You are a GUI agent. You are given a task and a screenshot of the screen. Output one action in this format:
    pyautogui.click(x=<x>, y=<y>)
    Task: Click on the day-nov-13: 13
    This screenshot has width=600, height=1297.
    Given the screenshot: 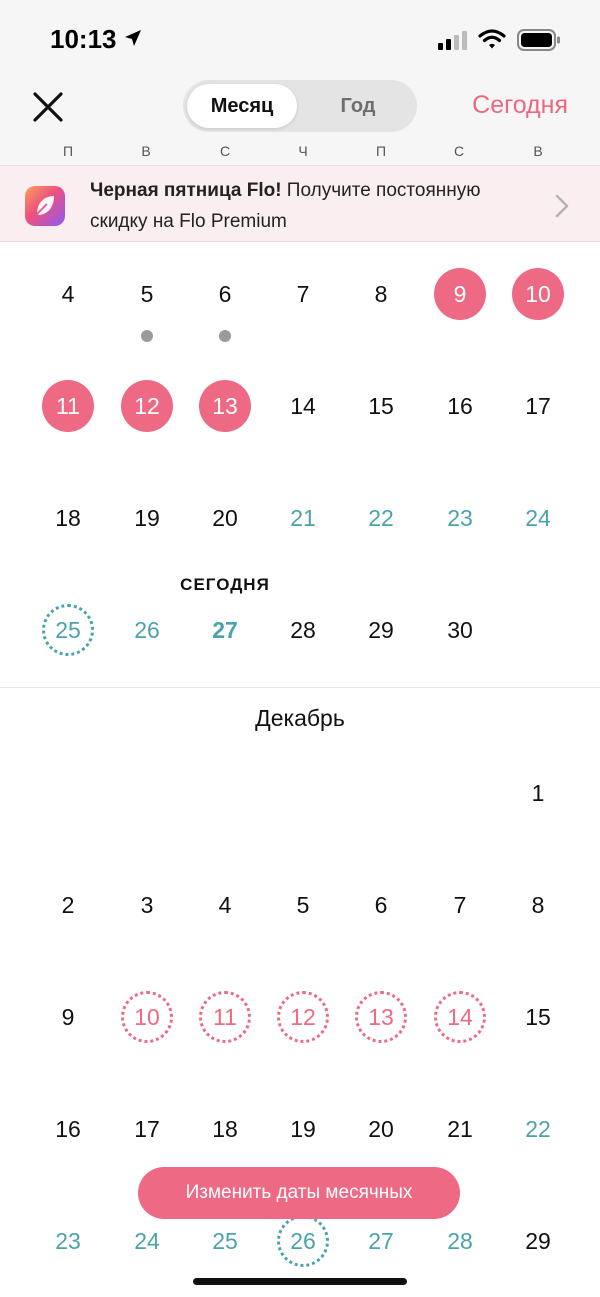 What is the action you would take?
    pyautogui.click(x=225, y=406)
    